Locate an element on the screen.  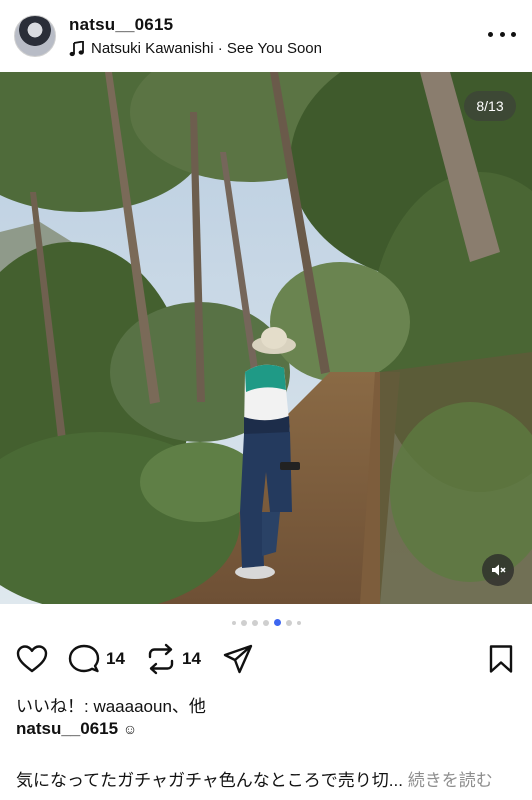
bookmark-button is located at coordinates (501, 659).